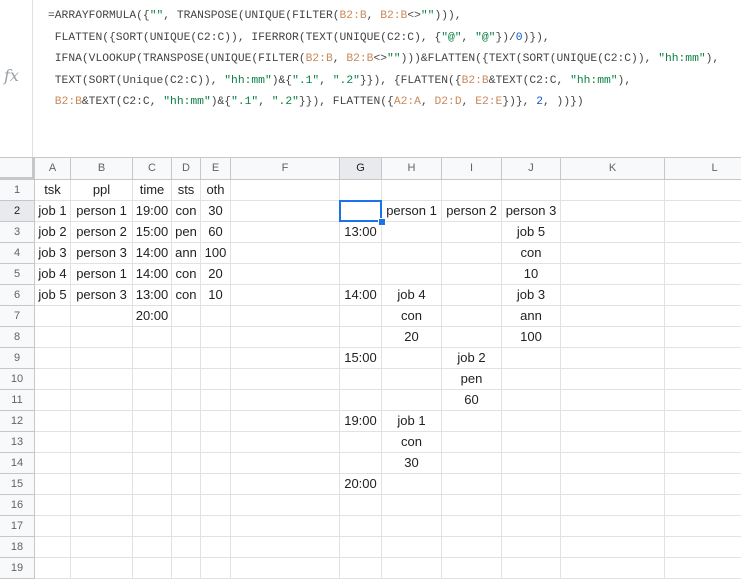 The height and width of the screenshot is (579, 741). What do you see at coordinates (17, 253) in the screenshot?
I see `row-header-4: 4` at bounding box center [17, 253].